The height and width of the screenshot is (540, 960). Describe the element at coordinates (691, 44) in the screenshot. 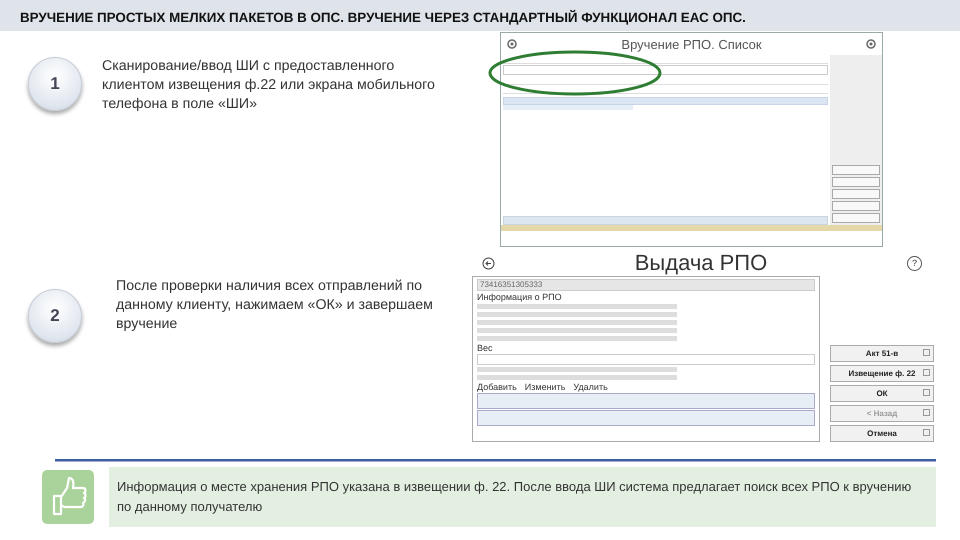

I see `window-title: Вручение РПО. Список` at that location.